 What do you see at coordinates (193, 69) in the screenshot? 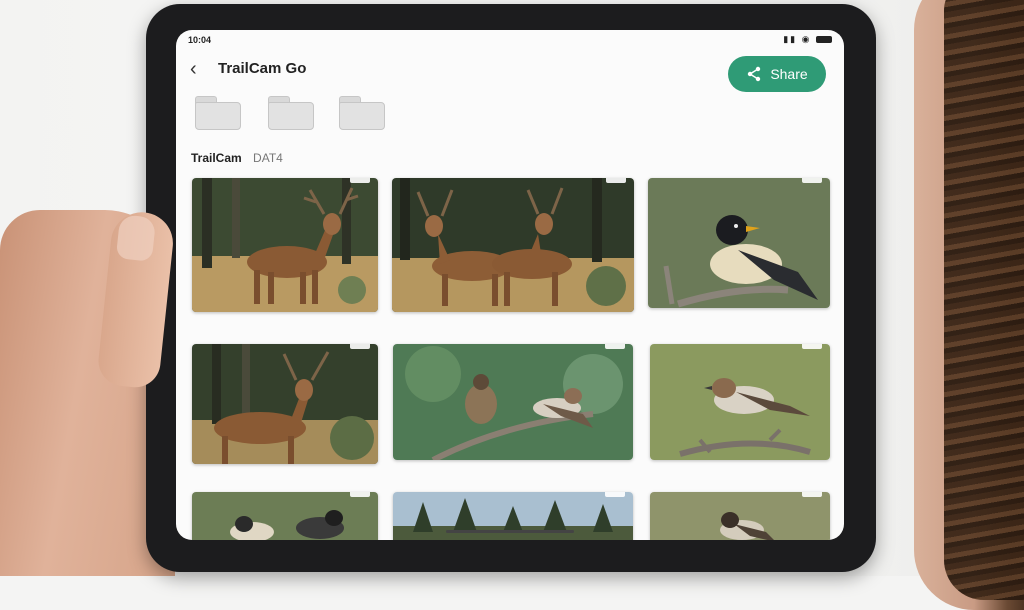
I see `back-chevron-icon: ‹` at bounding box center [193, 69].